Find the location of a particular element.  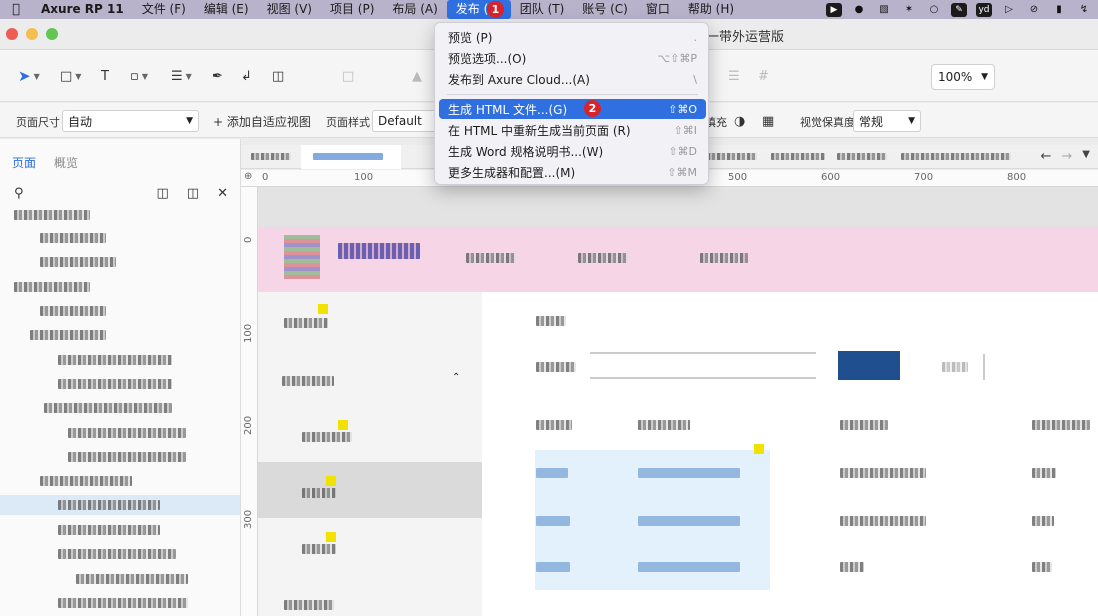

fidelity-select: 常规 ▼ is located at coordinates (887, 121).